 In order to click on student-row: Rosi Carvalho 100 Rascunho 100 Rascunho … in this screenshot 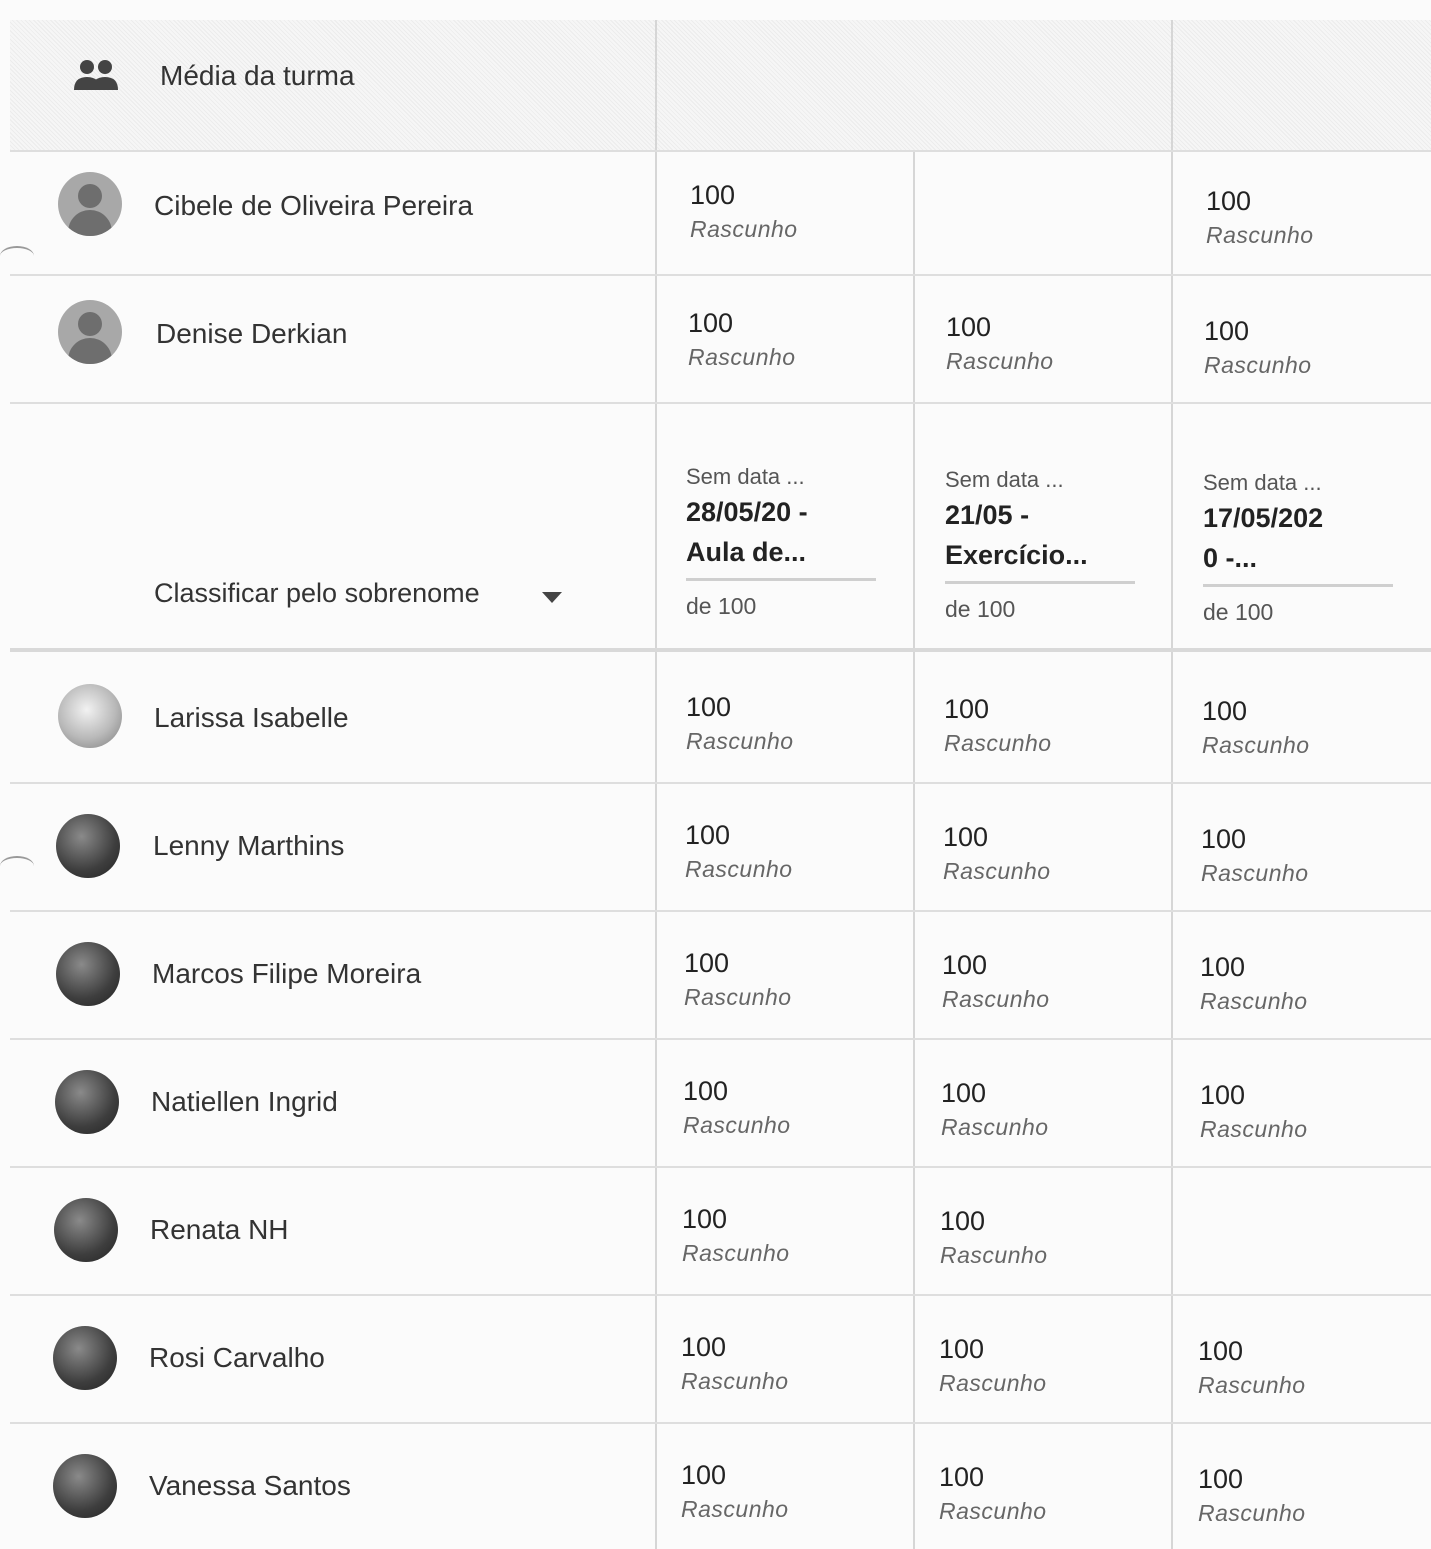, I will do `click(715, 1359)`.